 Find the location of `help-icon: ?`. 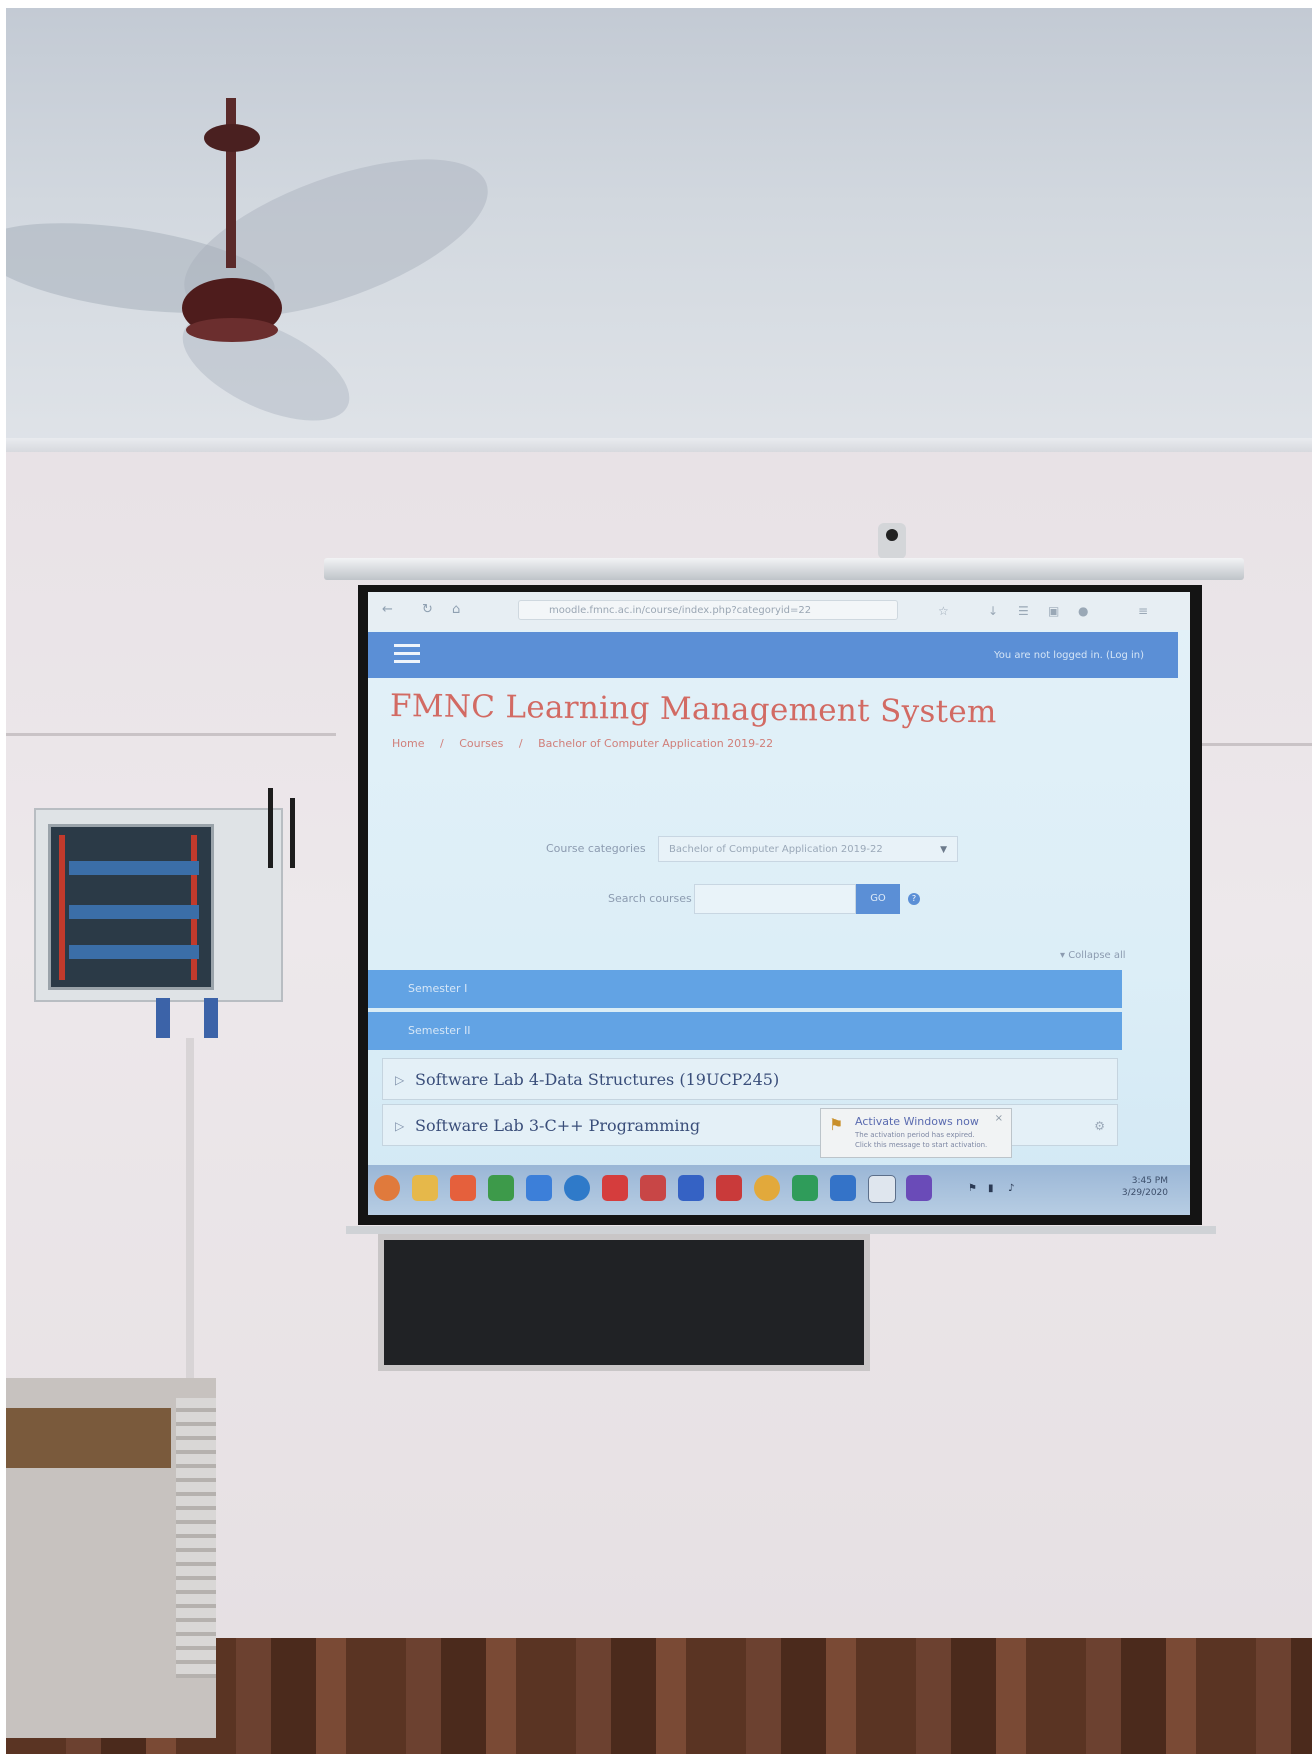

help-icon: ? is located at coordinates (914, 899).